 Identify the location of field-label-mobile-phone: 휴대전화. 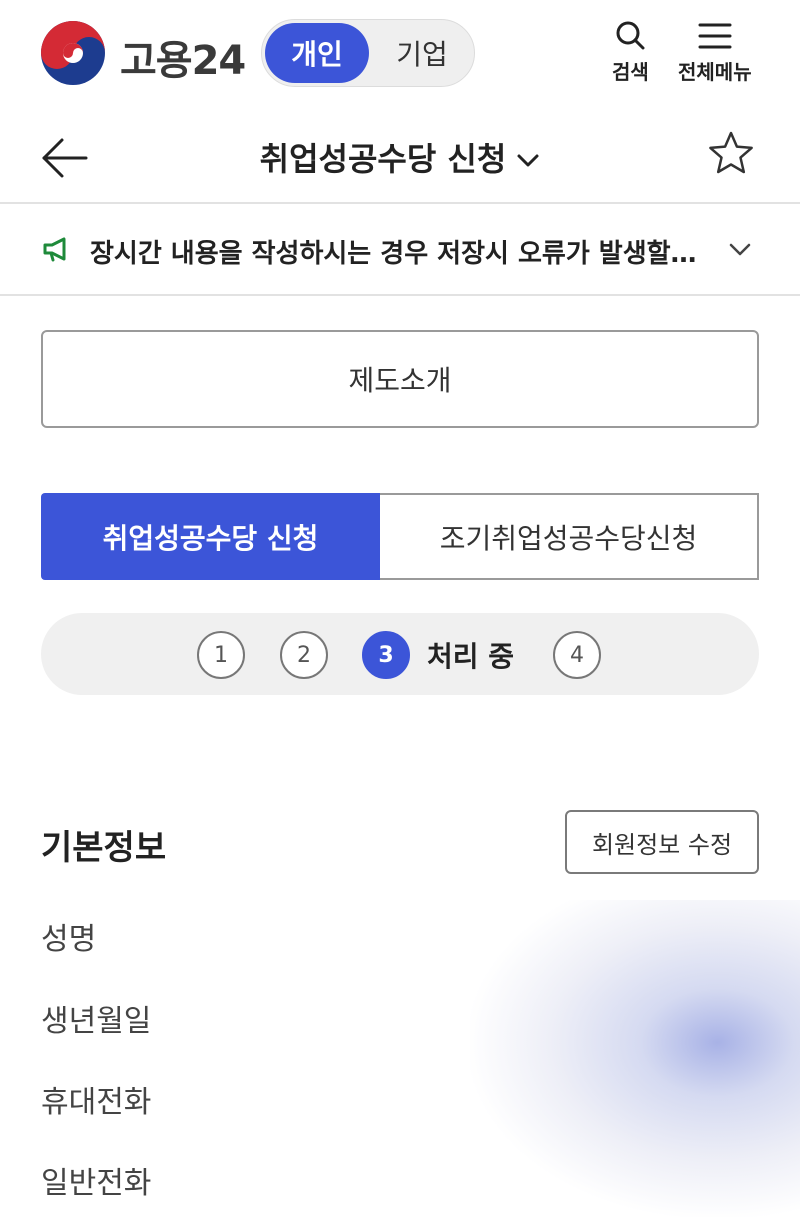
(96, 1102).